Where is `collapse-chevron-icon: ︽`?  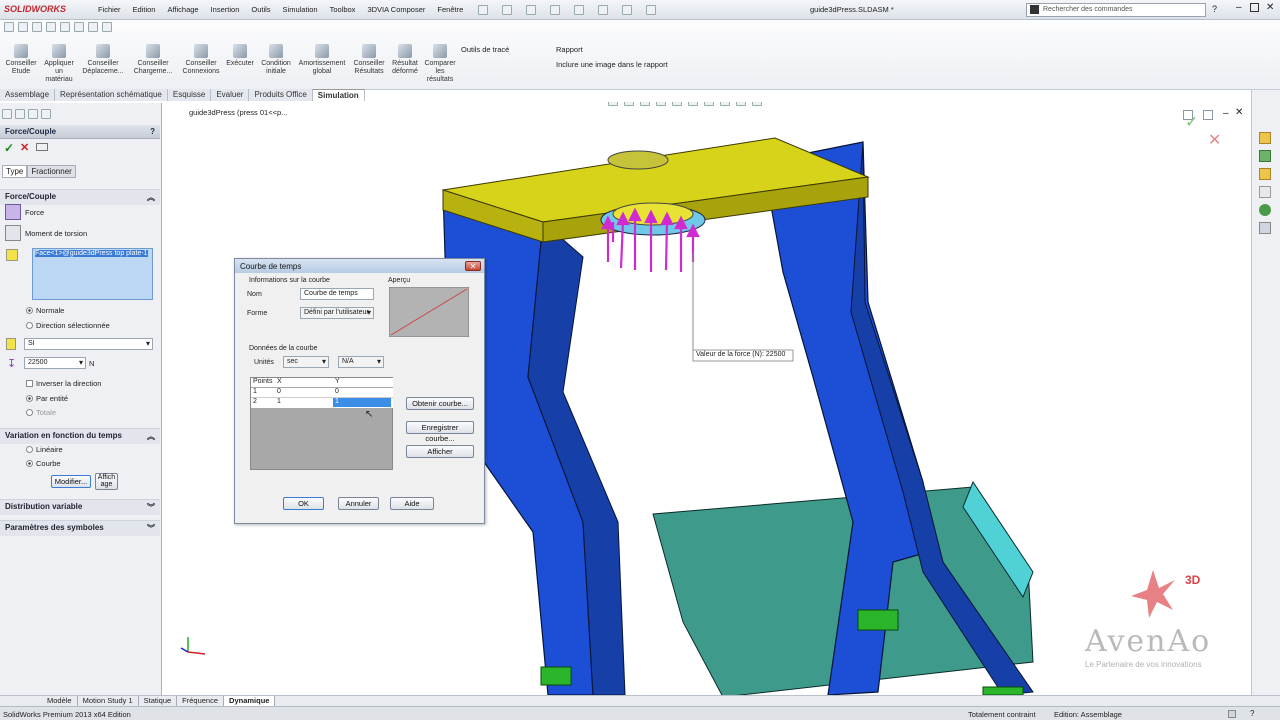
collapse-chevron-icon: ︽ is located at coordinates (151, 197).